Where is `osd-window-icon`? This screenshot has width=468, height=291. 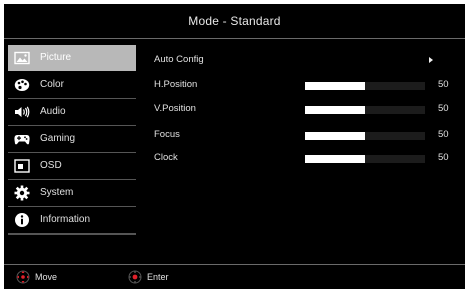 osd-window-icon is located at coordinates (22, 166).